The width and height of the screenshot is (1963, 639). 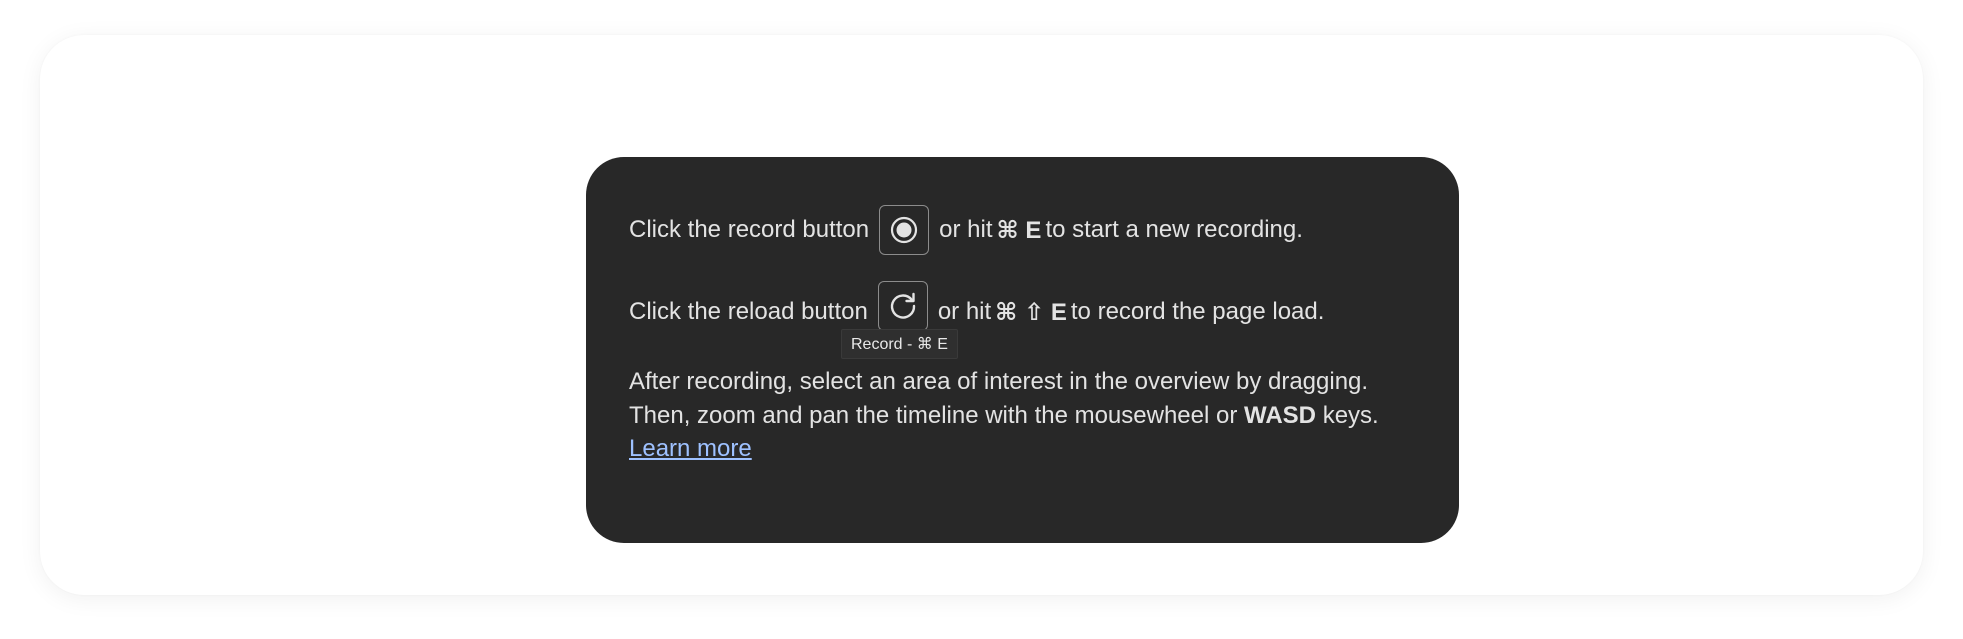 What do you see at coordinates (964, 311) in the screenshot?
I see `reload-instruction-middle: or hit` at bounding box center [964, 311].